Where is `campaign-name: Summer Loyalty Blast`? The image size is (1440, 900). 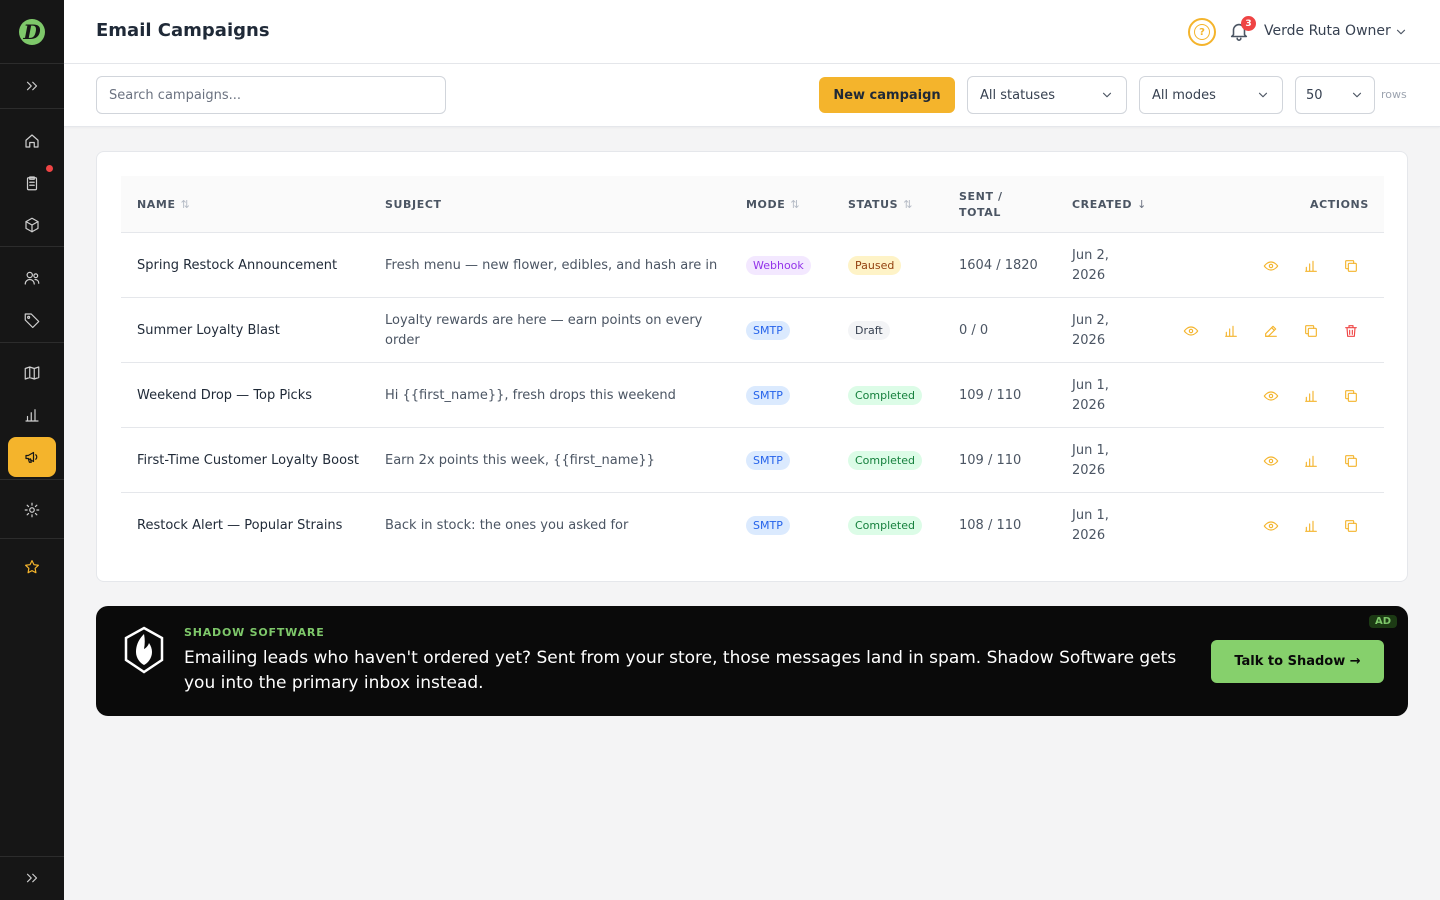
campaign-name: Summer Loyalty Blast is located at coordinates (252, 330).